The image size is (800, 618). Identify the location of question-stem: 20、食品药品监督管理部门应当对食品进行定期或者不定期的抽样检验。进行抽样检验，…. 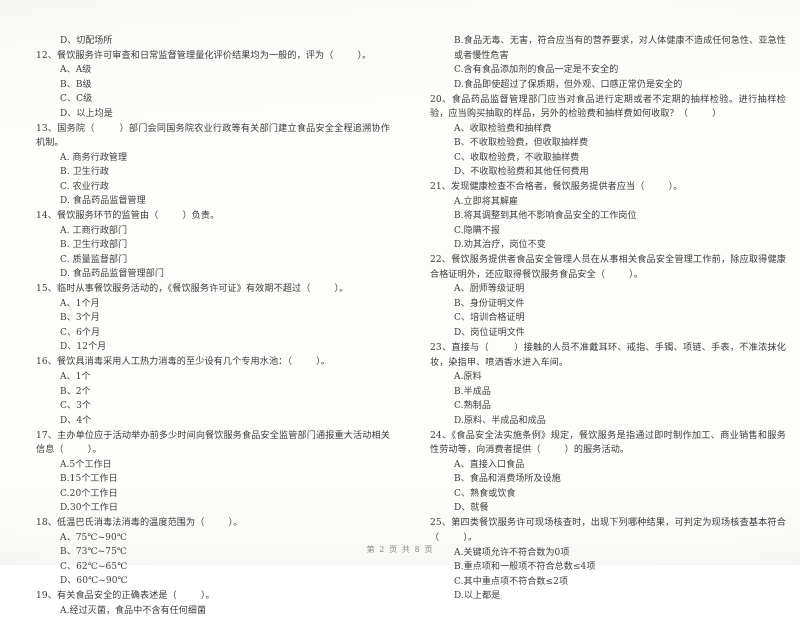
(608, 107).